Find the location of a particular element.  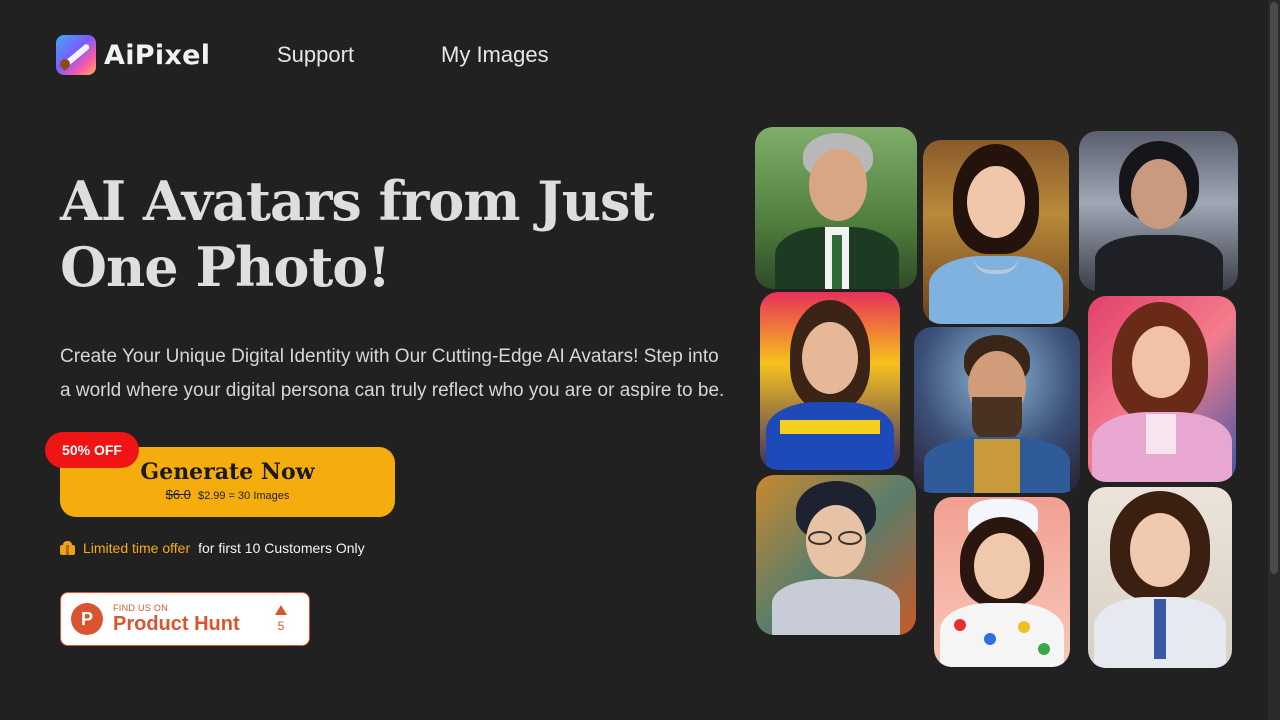

price-line: $6.0 $2.99 = 30 Images is located at coordinates (227, 494).